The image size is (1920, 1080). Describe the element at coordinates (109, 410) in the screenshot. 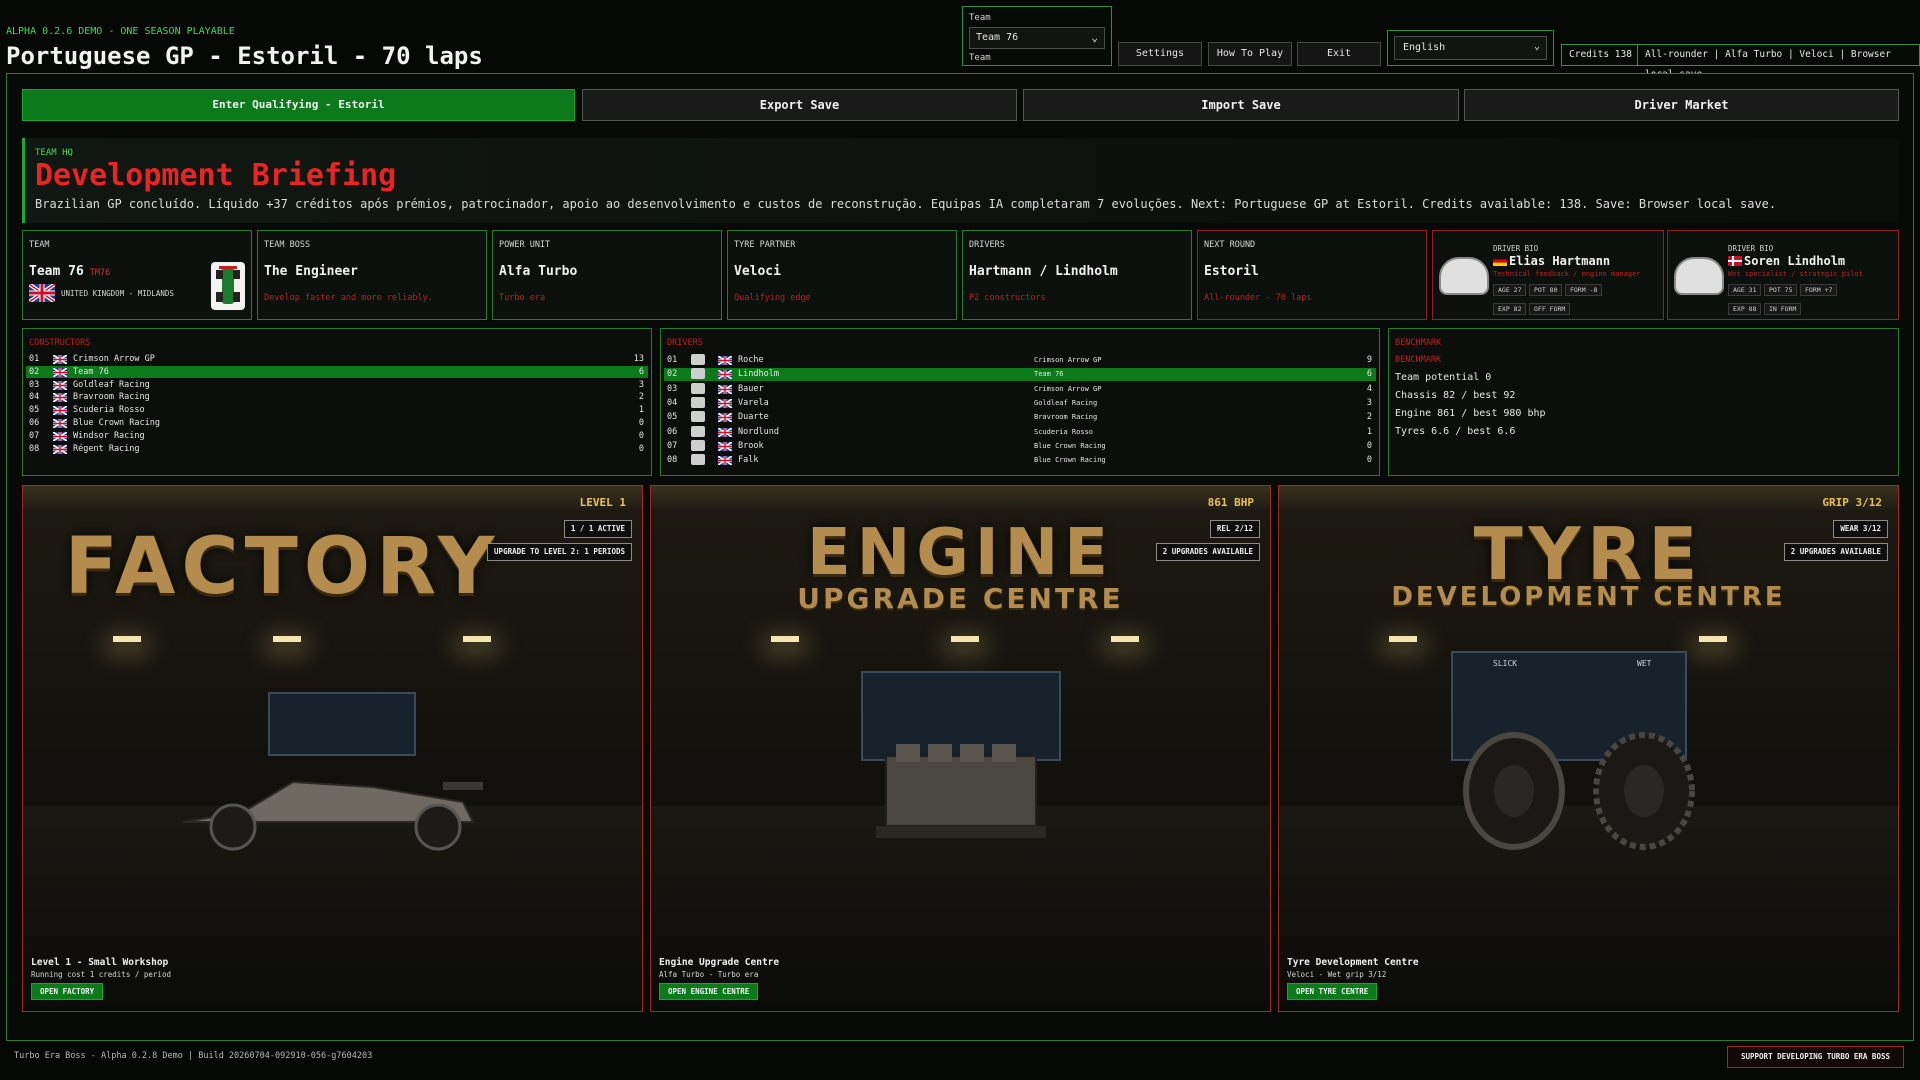

I see `team-name: Scuderia Rosso` at that location.